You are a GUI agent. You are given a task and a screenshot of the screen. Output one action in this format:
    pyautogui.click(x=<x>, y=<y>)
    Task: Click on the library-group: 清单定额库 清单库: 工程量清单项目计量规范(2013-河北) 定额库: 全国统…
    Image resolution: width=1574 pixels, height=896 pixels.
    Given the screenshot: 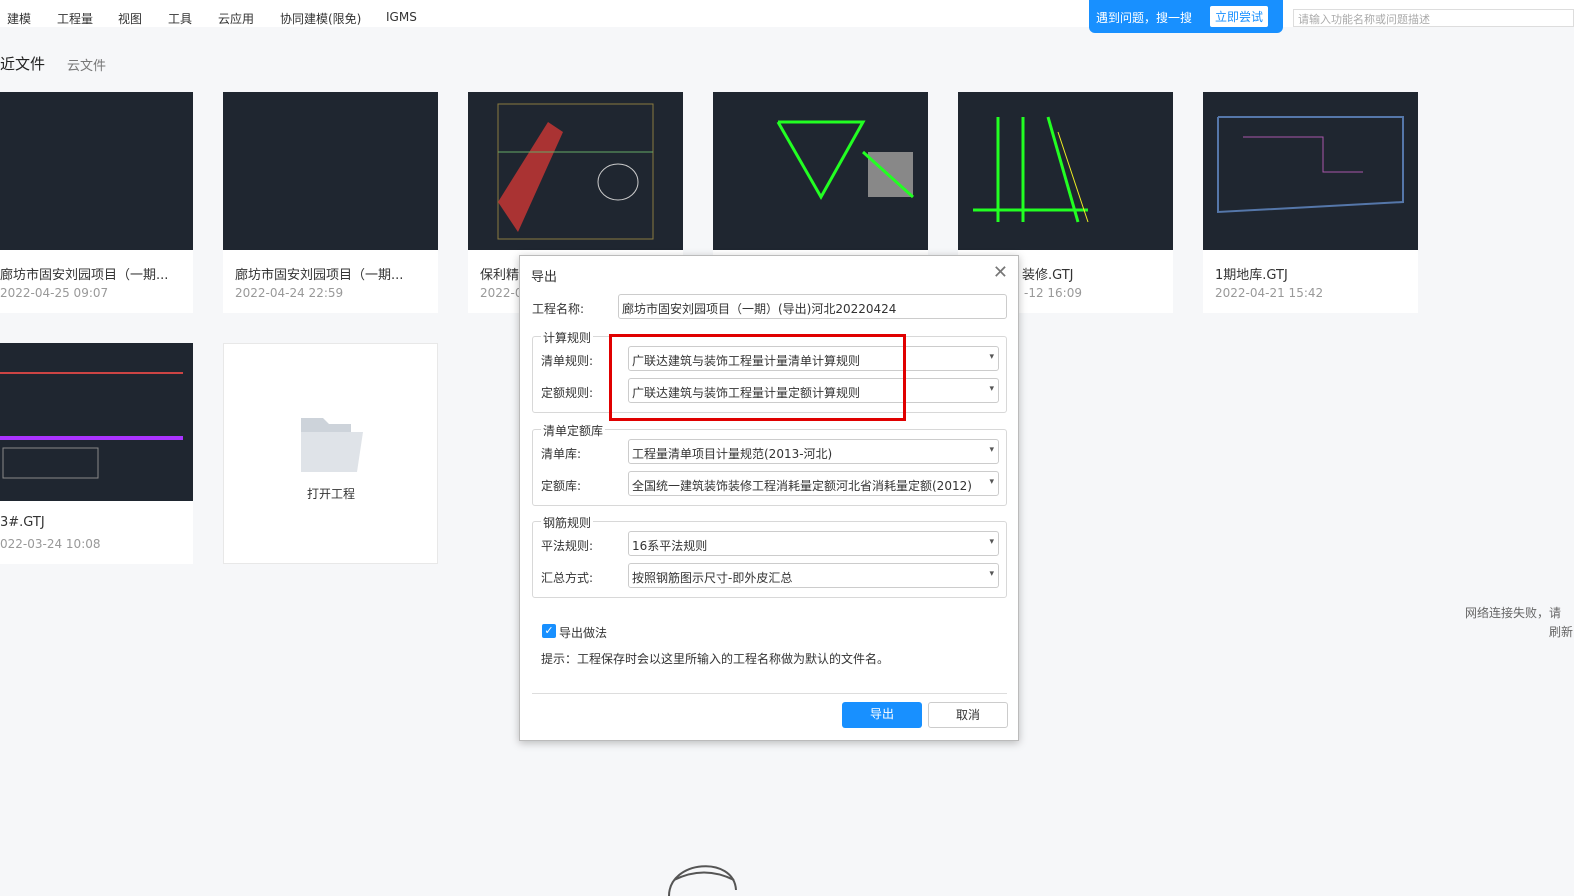 What is the action you would take?
    pyautogui.click(x=769, y=464)
    